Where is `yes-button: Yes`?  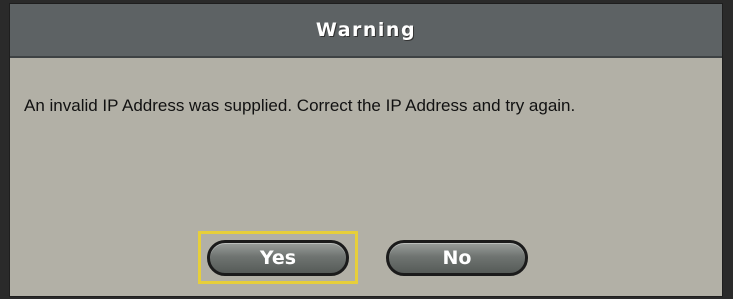
yes-button: Yes is located at coordinates (278, 258).